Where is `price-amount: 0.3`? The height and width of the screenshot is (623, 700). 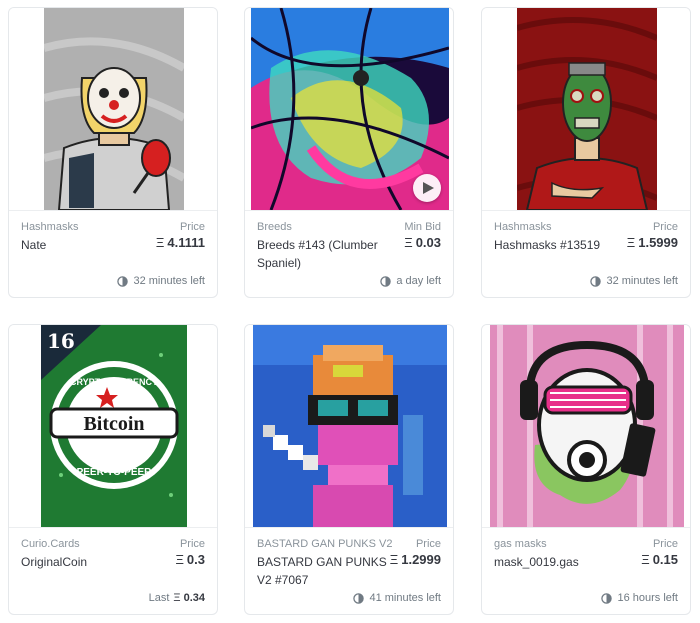
price-amount: 0.3 is located at coordinates (195, 559).